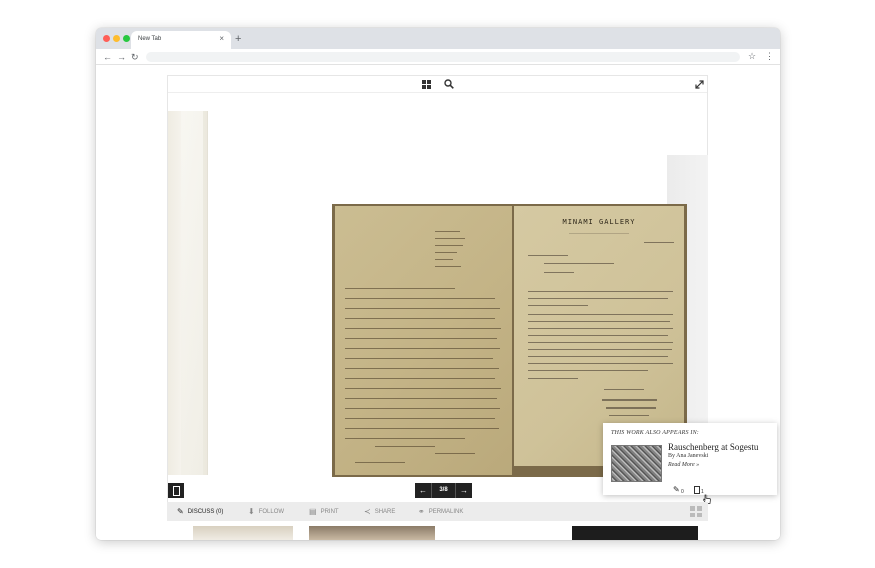 The height and width of the screenshot is (568, 875). I want to click on browser-tab: New Tab ×, so click(181, 40).